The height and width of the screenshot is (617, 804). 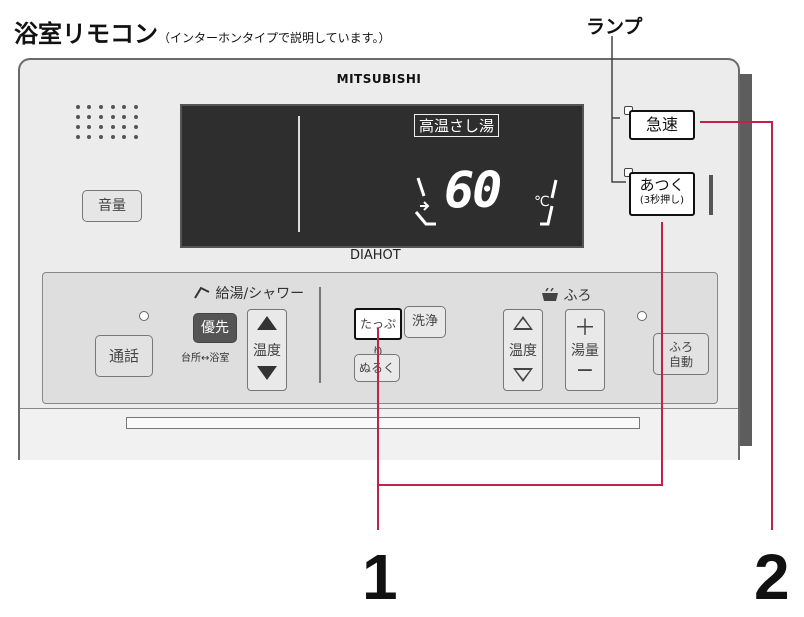 What do you see at coordinates (736, 325) in the screenshot?
I see `callout-2-line` at bounding box center [736, 325].